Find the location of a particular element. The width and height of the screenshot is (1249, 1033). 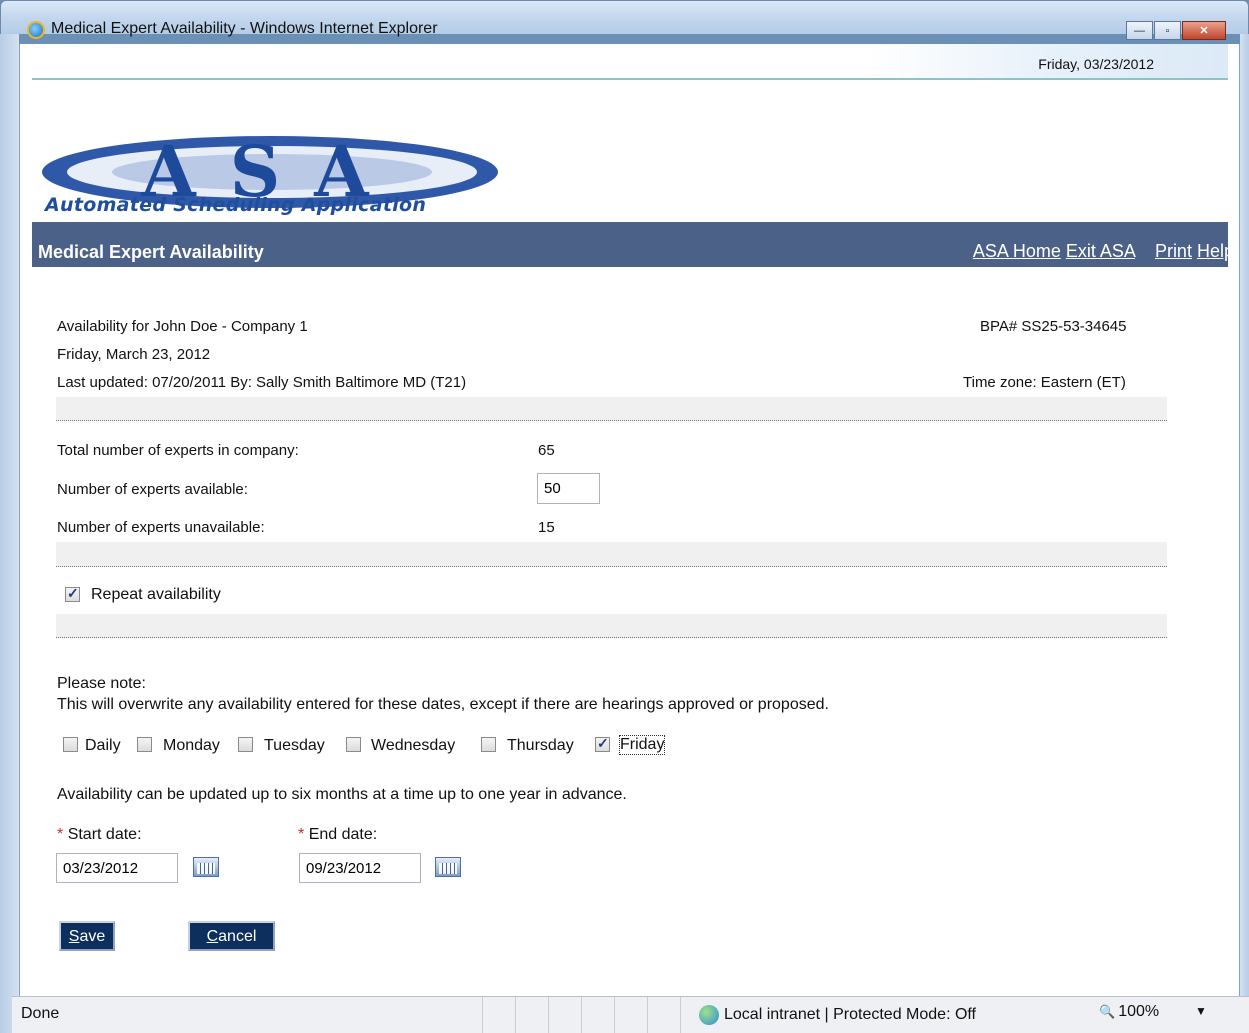

current-date: Friday, 03/23/2012 is located at coordinates (1096, 64).